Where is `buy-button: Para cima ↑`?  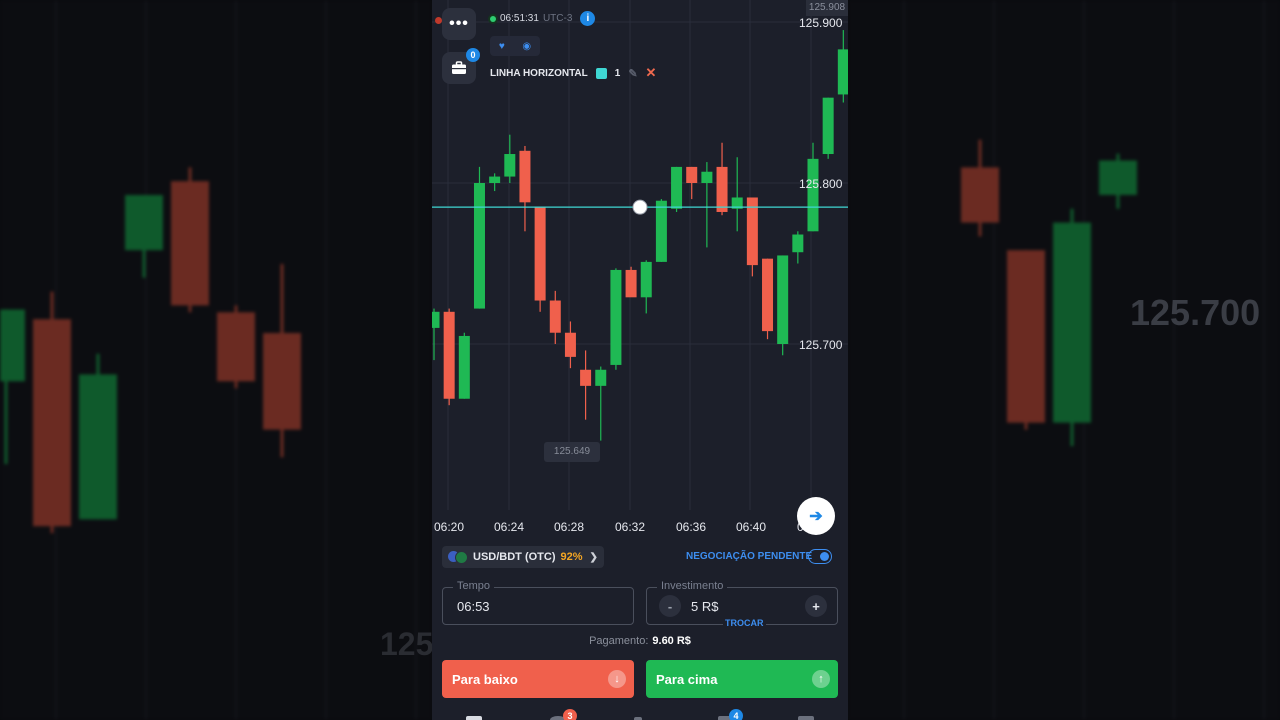
buy-button: Para cima ↑ is located at coordinates (742, 679).